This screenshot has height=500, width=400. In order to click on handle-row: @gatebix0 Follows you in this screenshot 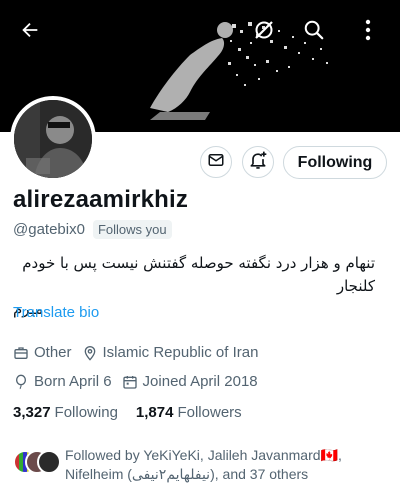, I will do `click(92, 229)`.